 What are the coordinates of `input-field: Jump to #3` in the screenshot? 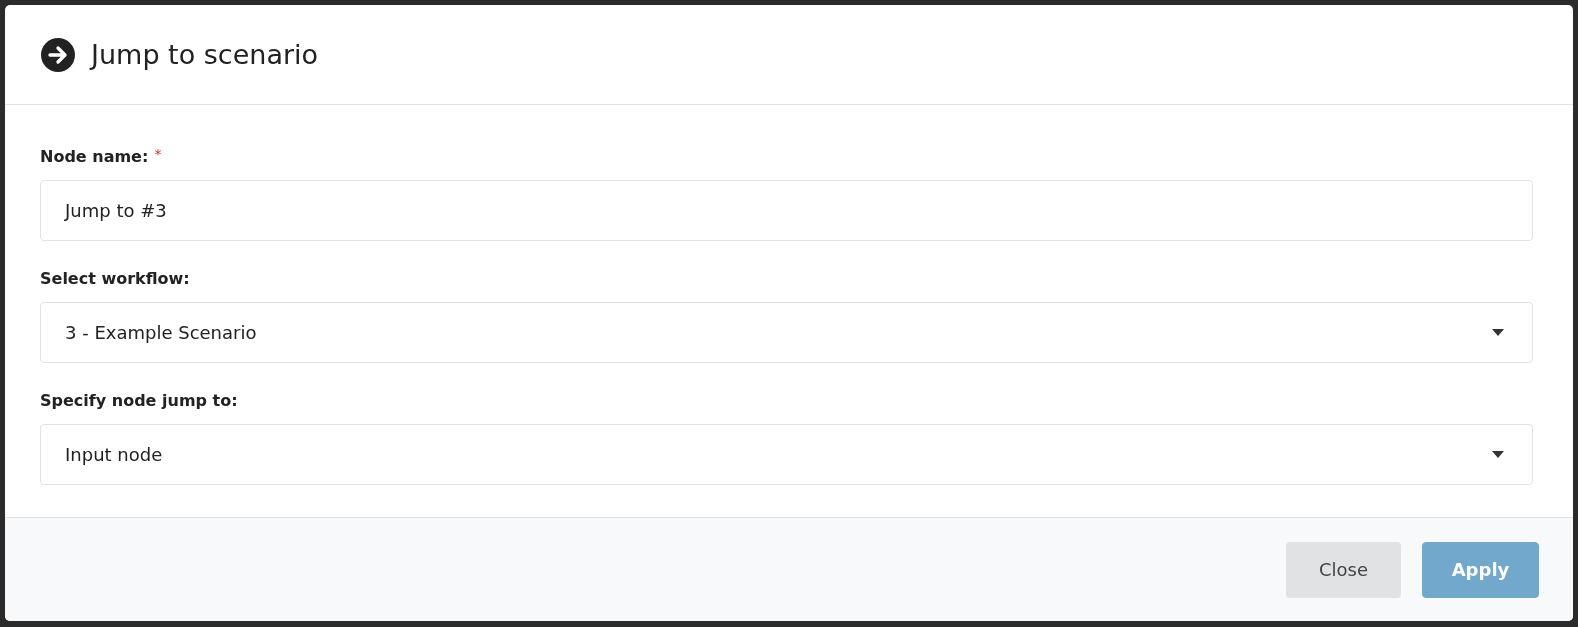 It's located at (786, 210).